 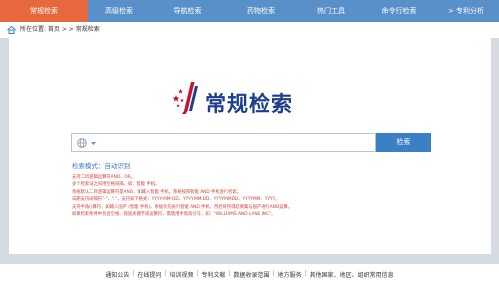 I want to click on chevron-down-icon, so click(x=93, y=143).